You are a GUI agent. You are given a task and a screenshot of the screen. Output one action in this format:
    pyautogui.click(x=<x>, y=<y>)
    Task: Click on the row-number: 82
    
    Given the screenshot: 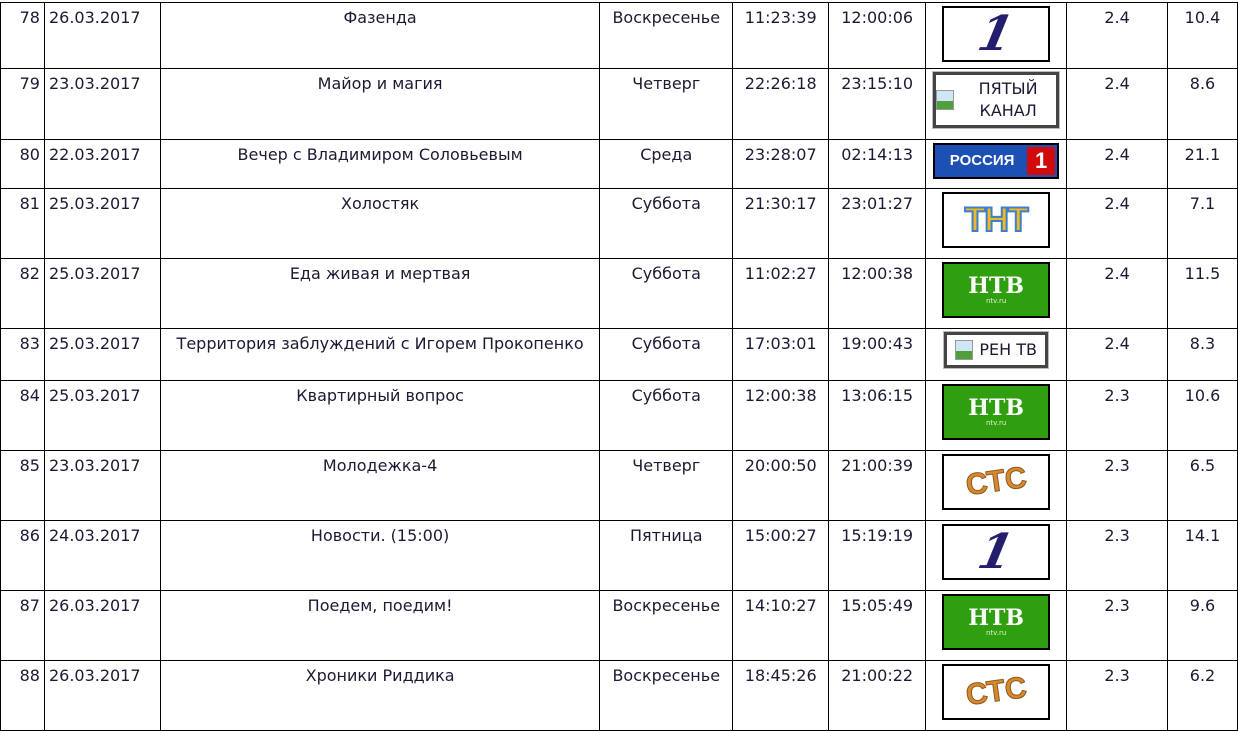 What is the action you would take?
    pyautogui.click(x=22, y=293)
    